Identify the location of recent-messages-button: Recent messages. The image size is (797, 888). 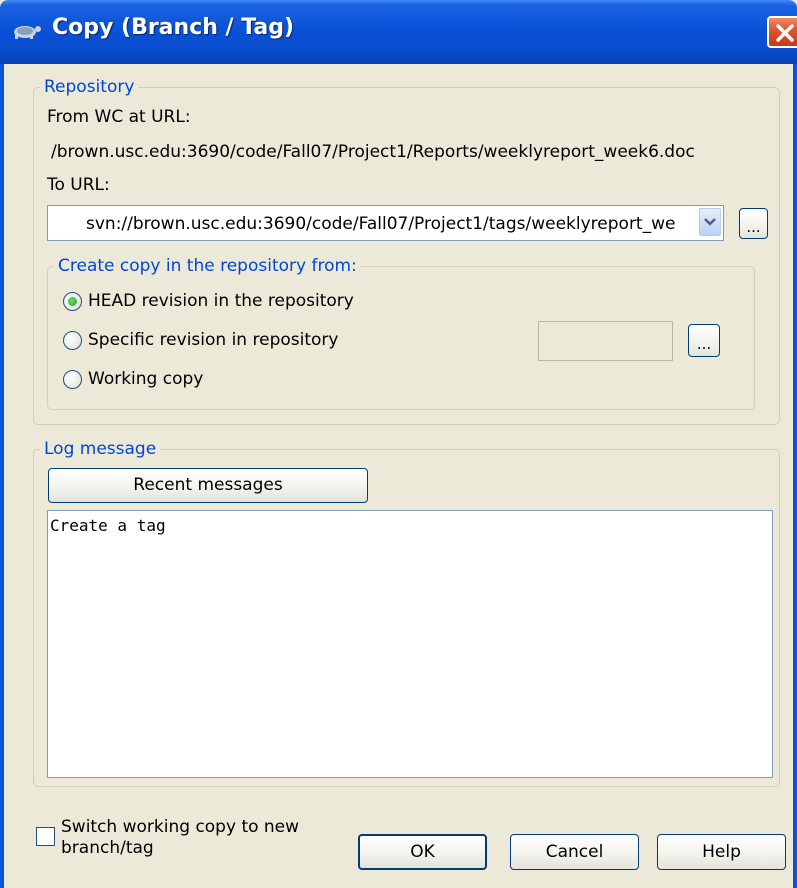
(208, 485).